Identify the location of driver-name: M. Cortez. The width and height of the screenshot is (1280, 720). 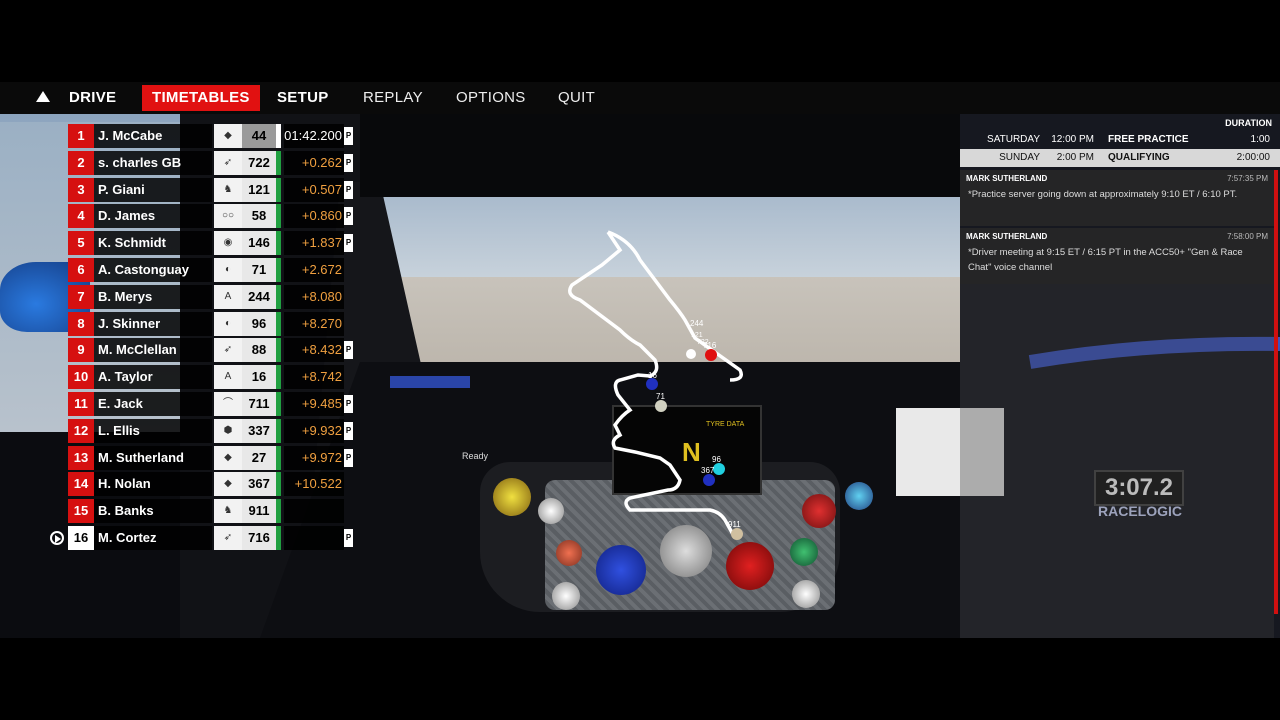
(153, 538).